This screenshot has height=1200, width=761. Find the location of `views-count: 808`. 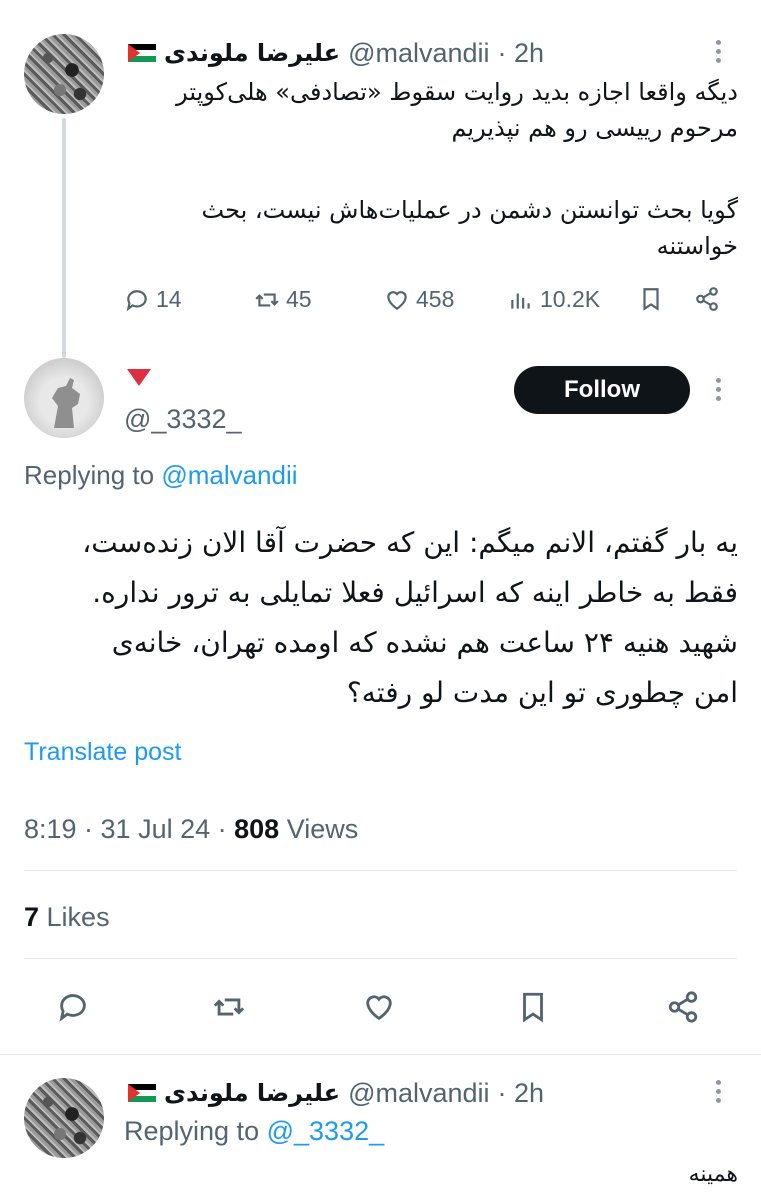

views-count: 808 is located at coordinates (257, 829).